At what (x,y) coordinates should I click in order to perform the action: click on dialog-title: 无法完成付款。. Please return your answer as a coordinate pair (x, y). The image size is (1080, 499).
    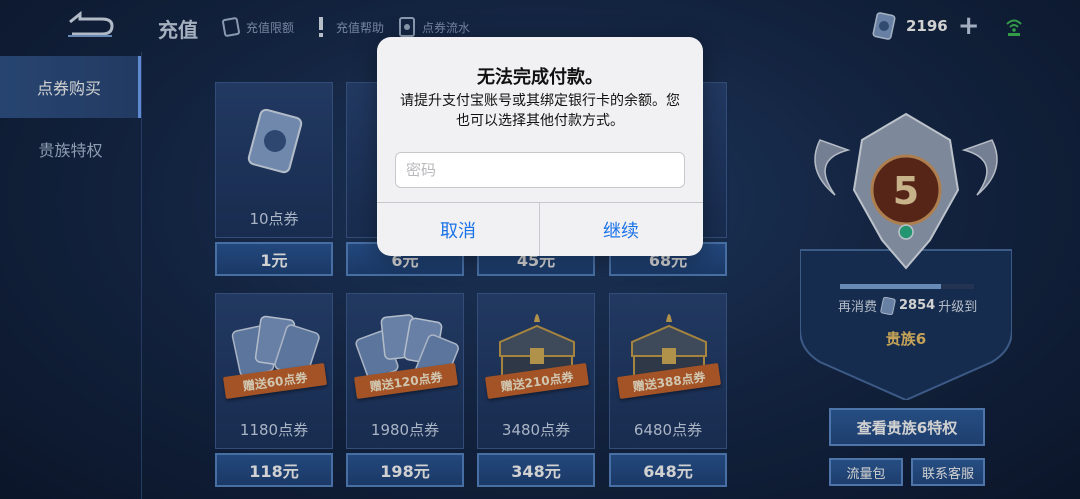
    Looking at the image, I should click on (540, 77).